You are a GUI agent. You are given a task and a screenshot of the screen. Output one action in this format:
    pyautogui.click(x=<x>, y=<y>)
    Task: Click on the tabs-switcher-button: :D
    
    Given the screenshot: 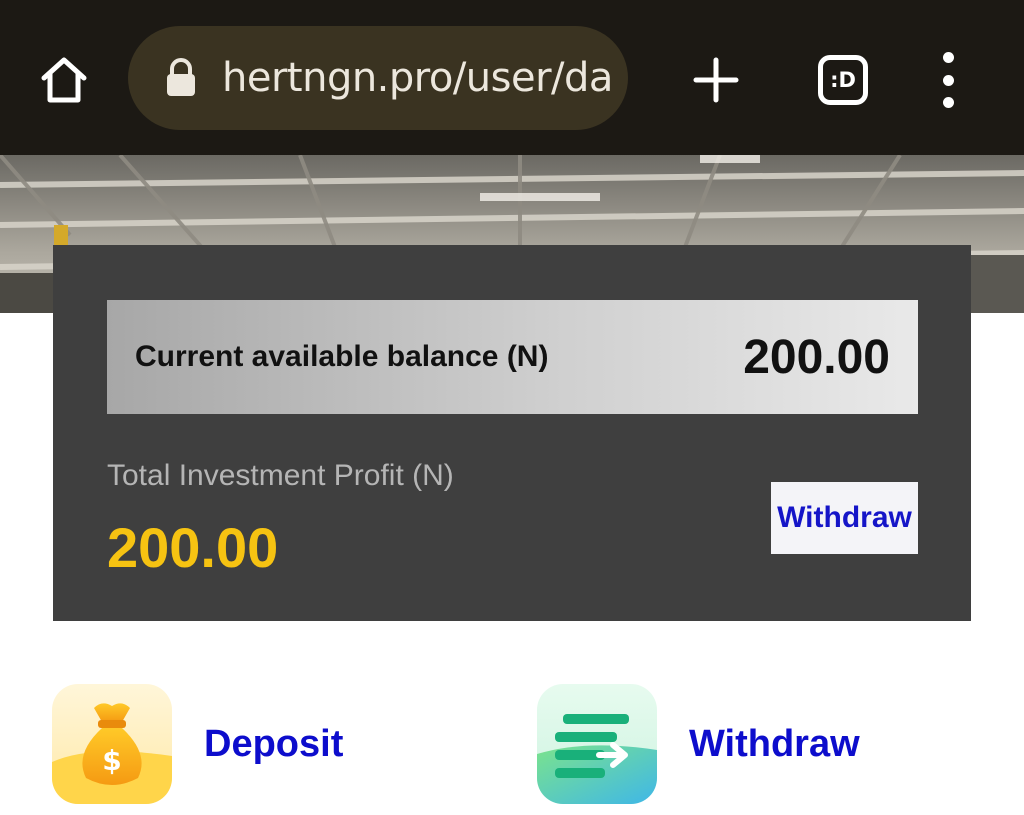 What is the action you would take?
    pyautogui.click(x=843, y=80)
    